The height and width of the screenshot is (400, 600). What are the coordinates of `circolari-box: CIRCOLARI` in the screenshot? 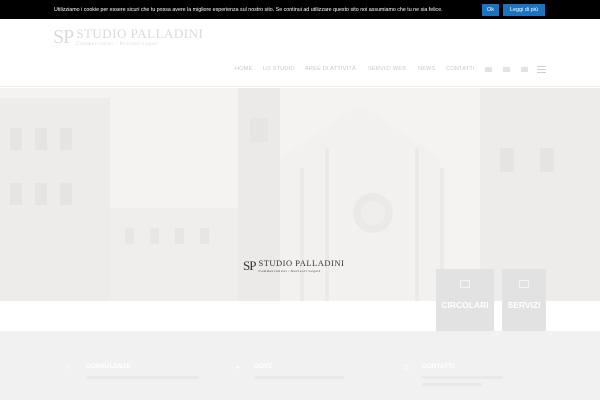 It's located at (465, 300).